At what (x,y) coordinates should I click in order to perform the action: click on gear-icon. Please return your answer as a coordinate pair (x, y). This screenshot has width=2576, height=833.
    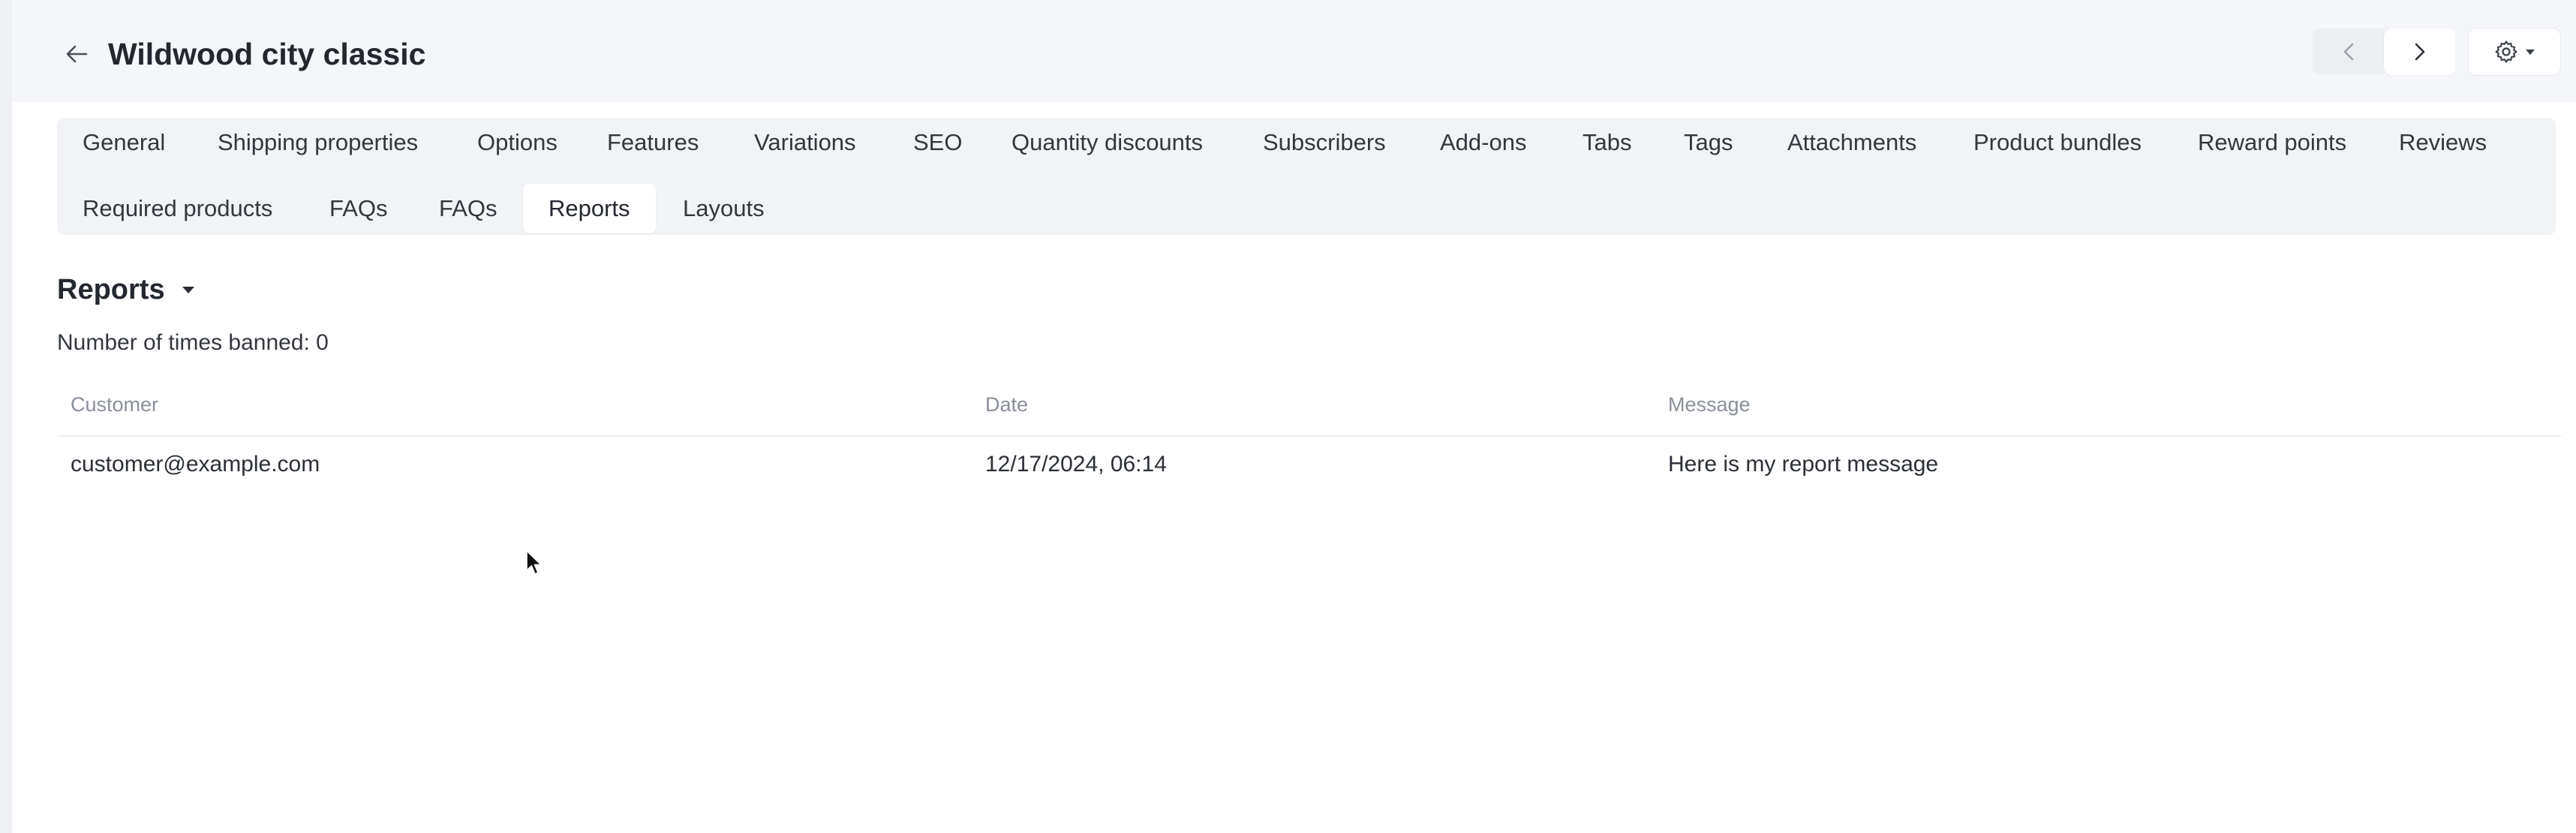
    Looking at the image, I should click on (2506, 52).